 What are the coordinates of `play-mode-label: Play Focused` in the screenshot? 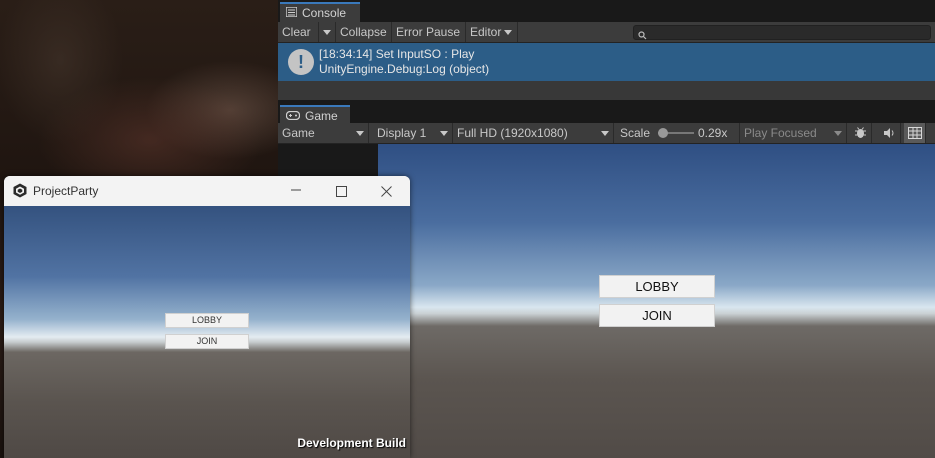 It's located at (780, 133).